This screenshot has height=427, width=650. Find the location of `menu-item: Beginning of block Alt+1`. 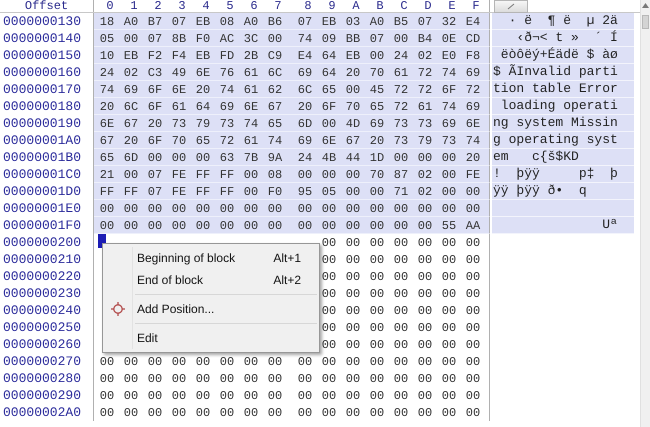

menu-item: Beginning of block Alt+1 is located at coordinates (211, 258).